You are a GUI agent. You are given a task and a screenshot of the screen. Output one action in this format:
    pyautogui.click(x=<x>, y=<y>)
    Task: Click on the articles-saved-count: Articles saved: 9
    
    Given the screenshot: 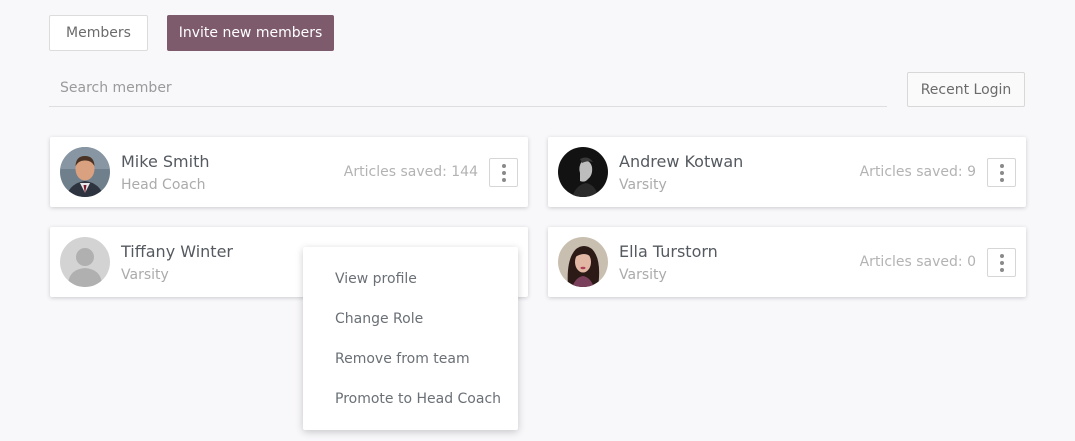 What is the action you would take?
    pyautogui.click(x=917, y=172)
    